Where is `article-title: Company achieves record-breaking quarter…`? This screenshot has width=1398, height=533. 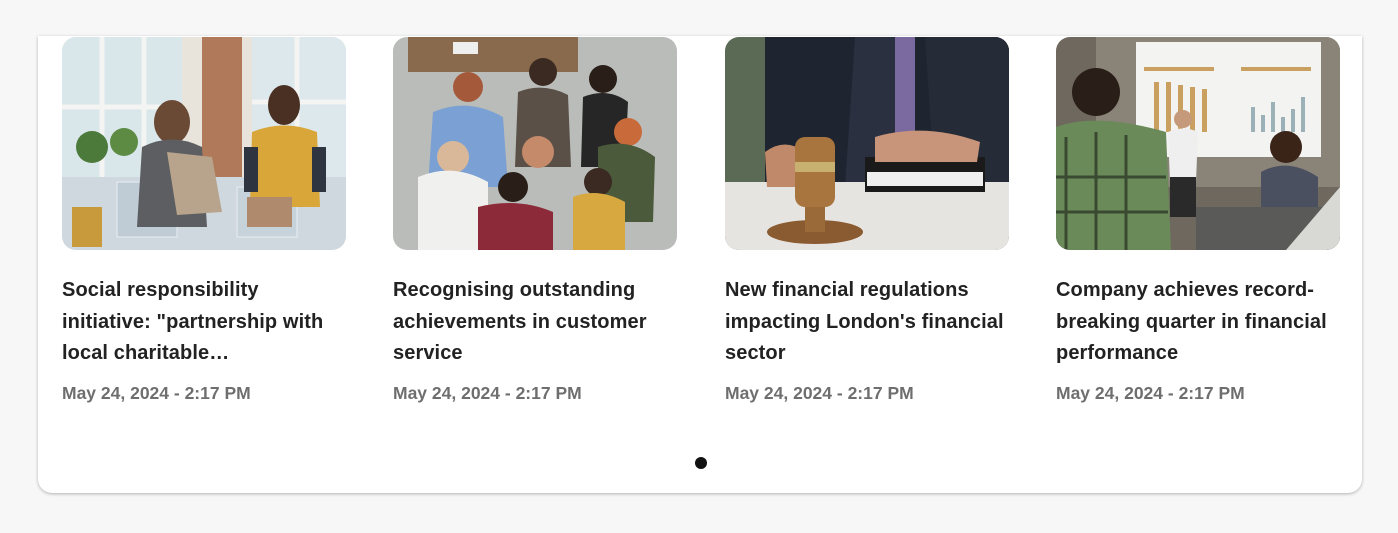 article-title: Company achieves record-breaking quarter… is located at coordinates (1198, 322).